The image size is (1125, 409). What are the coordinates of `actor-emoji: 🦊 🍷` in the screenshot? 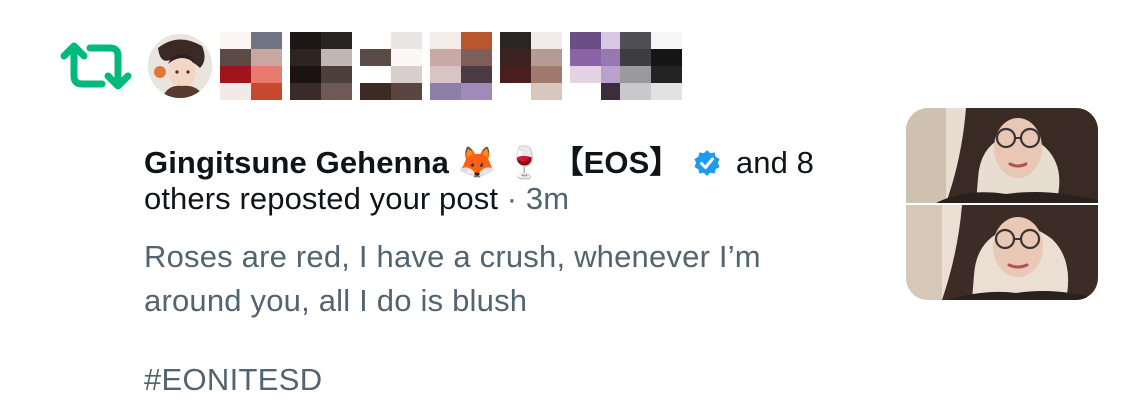 It's located at (500, 162).